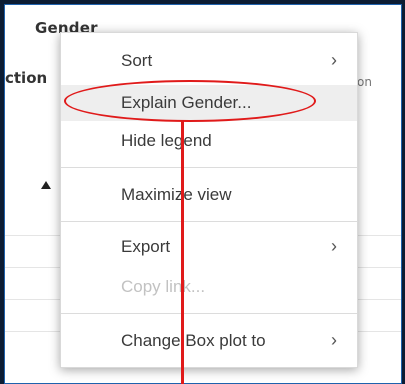  I want to click on menu-item-label: Maximize view, so click(176, 194).